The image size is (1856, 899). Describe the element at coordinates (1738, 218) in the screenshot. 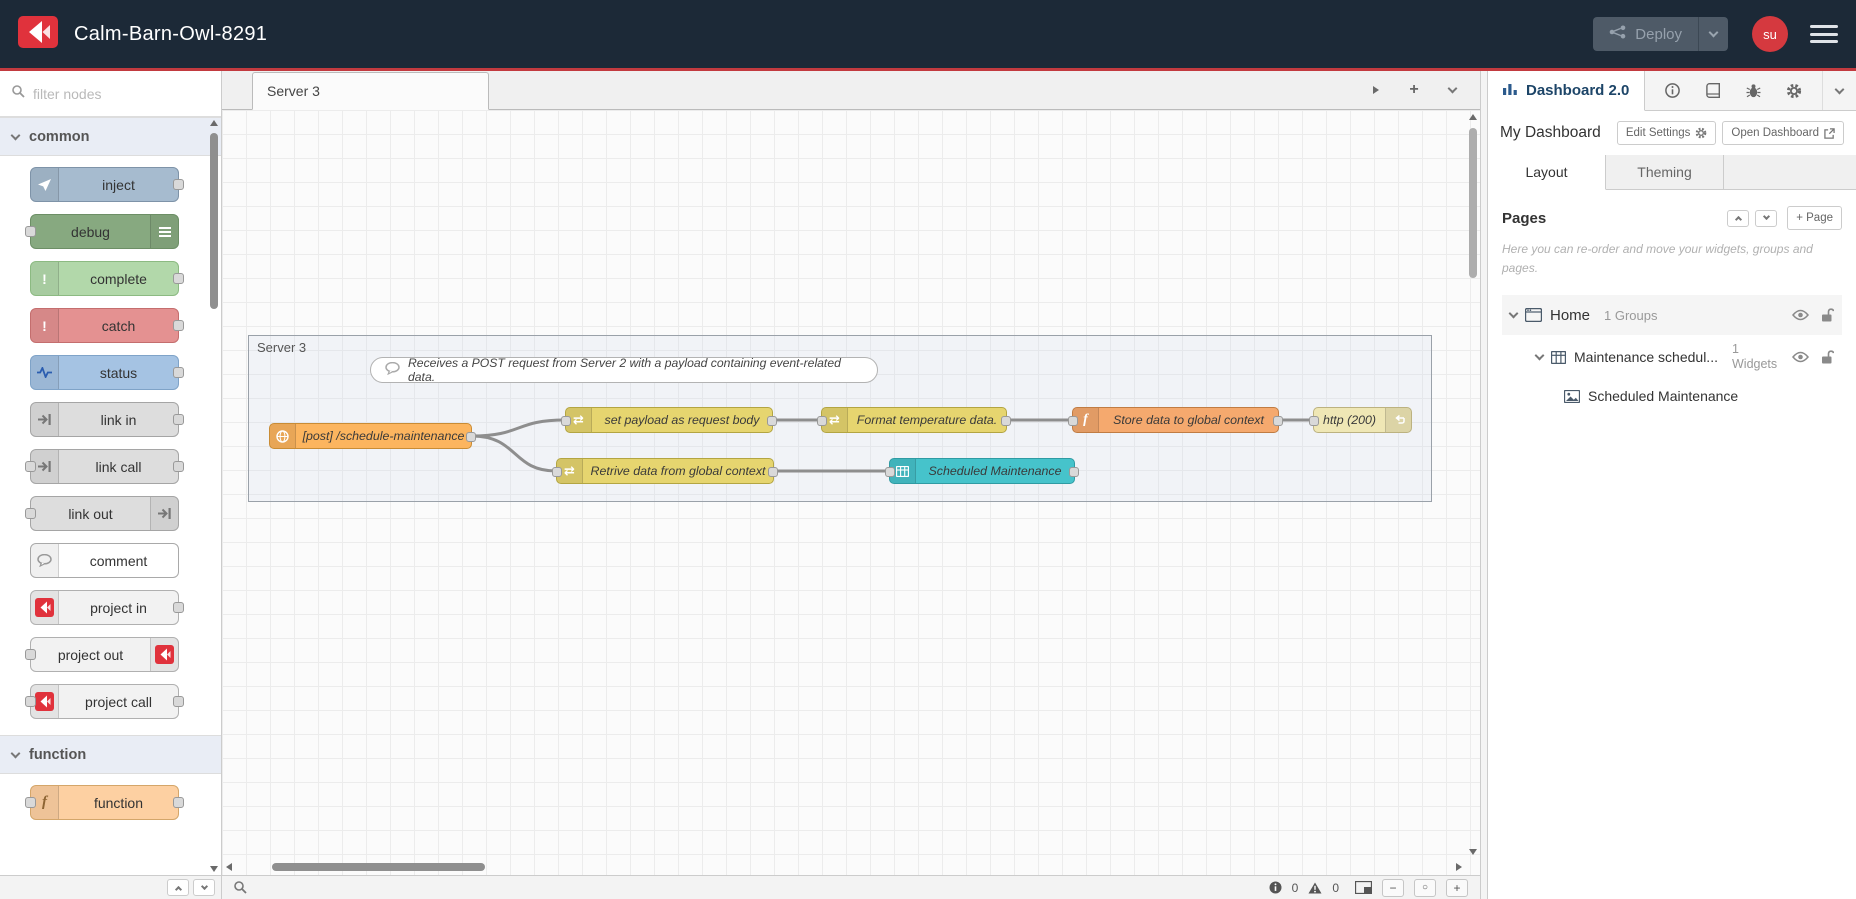

I see `collapse-all-button` at that location.